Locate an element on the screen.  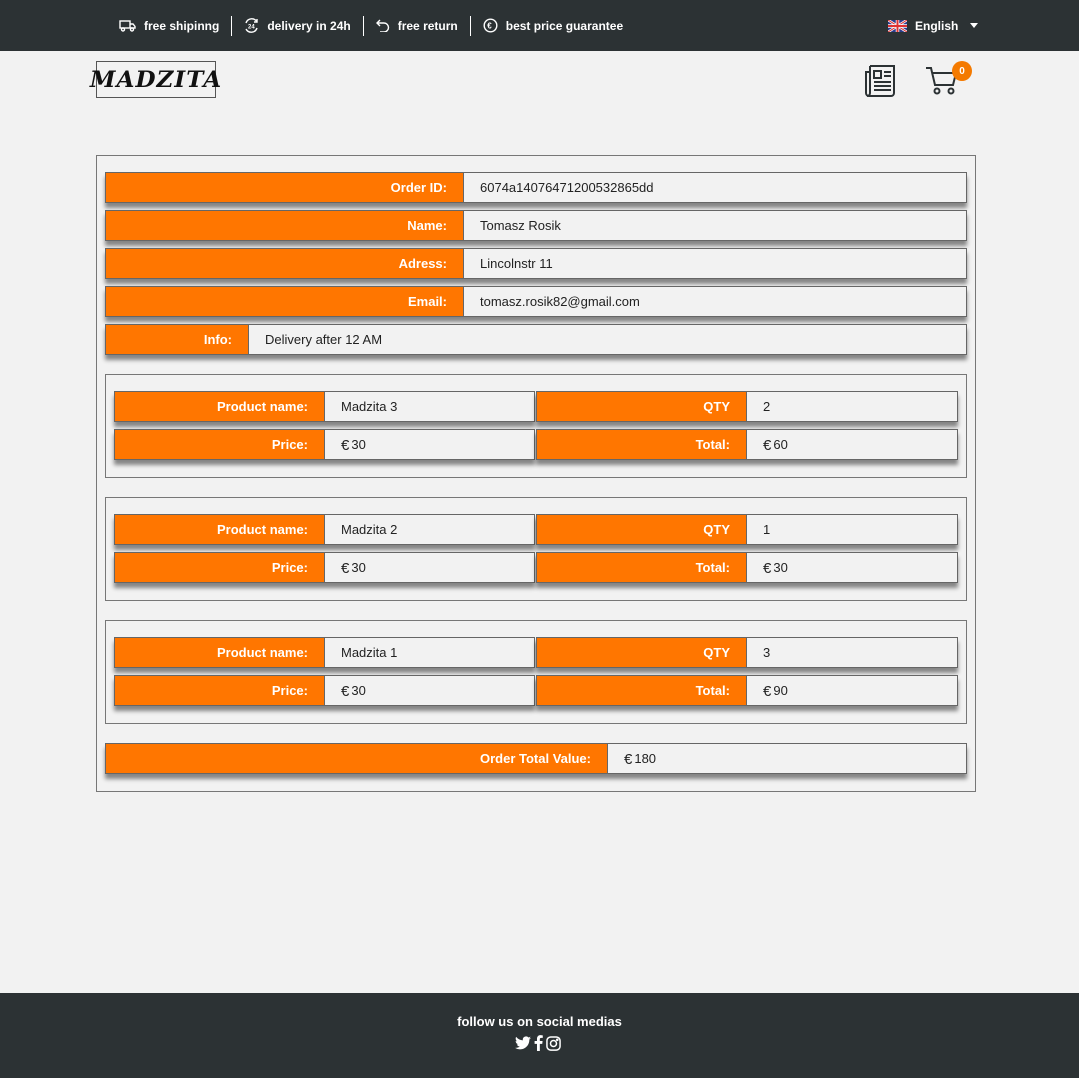
truck-icon is located at coordinates (127, 26).